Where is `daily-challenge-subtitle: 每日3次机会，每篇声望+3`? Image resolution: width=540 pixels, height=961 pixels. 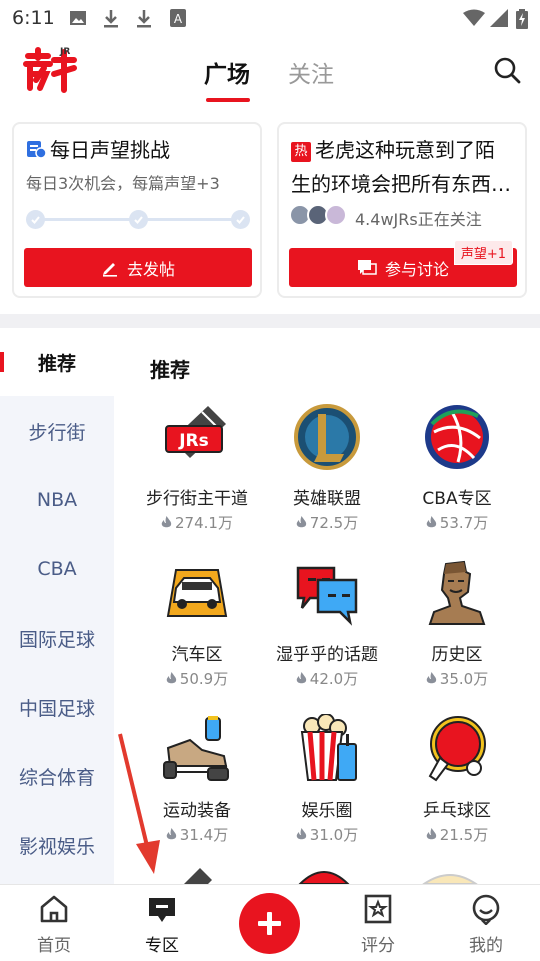 daily-challenge-subtitle: 每日3次机会，每篇声望+3 is located at coordinates (123, 183).